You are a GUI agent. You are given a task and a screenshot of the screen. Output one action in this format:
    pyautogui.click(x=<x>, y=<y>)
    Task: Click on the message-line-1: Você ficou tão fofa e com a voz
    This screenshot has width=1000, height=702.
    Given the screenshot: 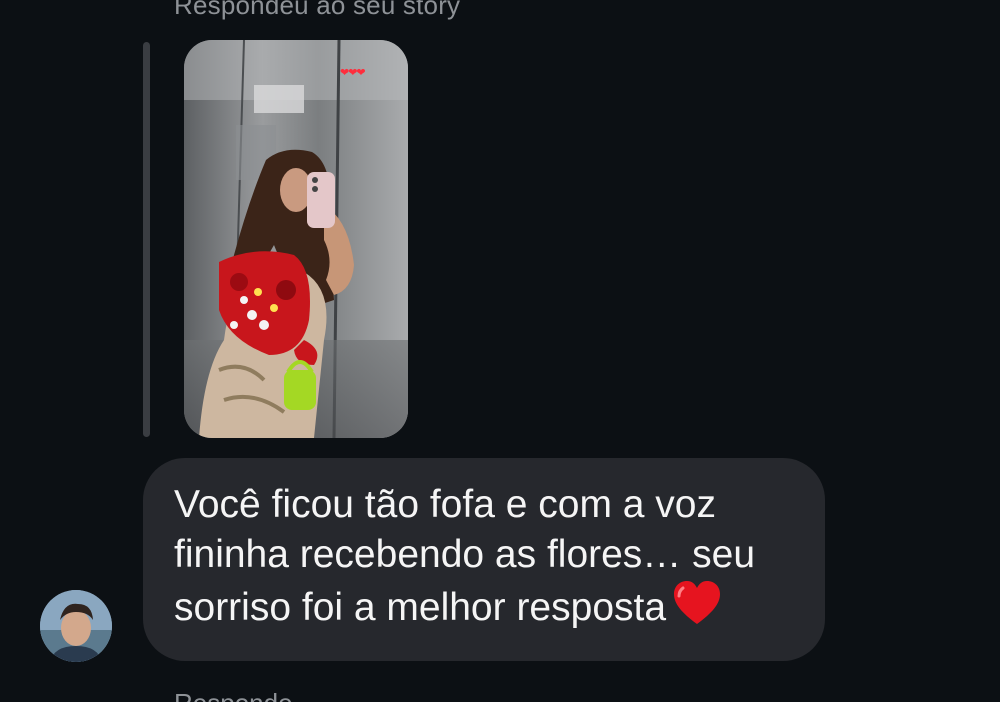 What is the action you would take?
    pyautogui.click(x=445, y=504)
    